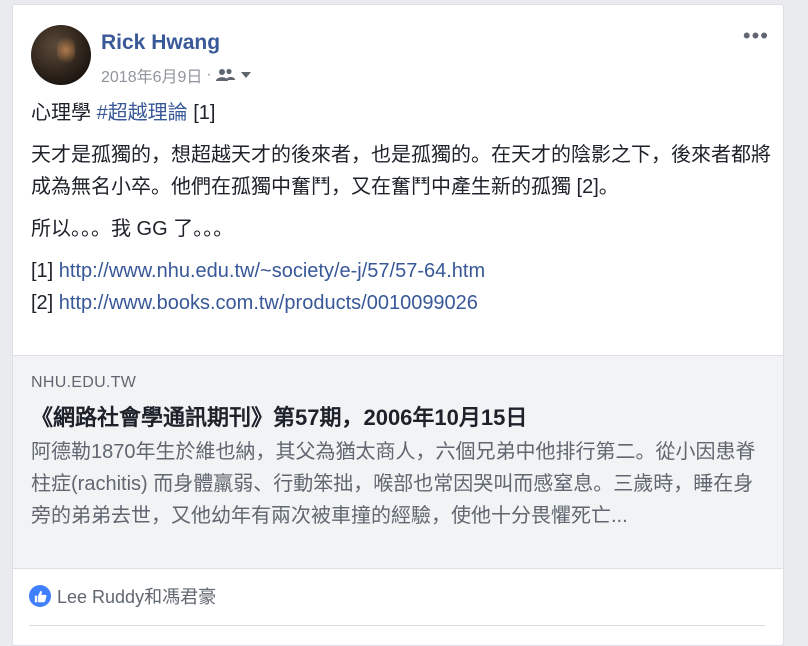 The width and height of the screenshot is (808, 646). Describe the element at coordinates (401, 416) in the screenshot. I see `preview-title: 《網路社會學通訊期刊》第57期，2006年10月15日` at that location.